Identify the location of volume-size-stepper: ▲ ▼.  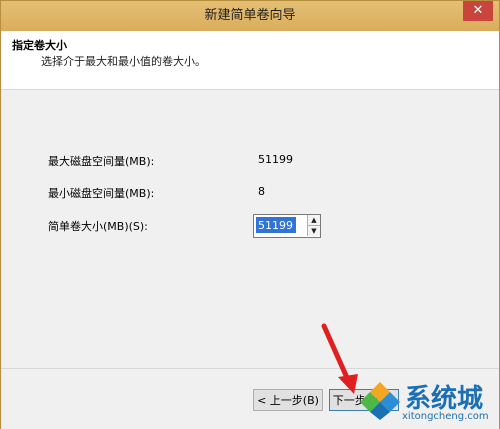
(287, 226).